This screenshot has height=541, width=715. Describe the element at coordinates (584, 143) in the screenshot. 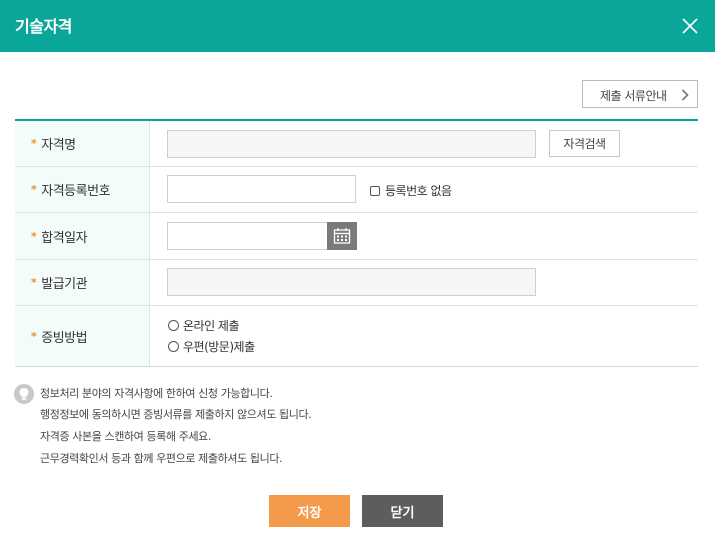

I see `qualification-search-button: 자격검색` at that location.